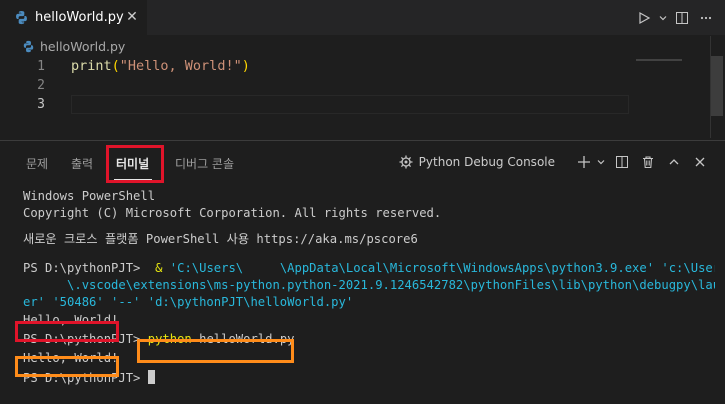 The image size is (725, 404). Describe the element at coordinates (27, 85) in the screenshot. I see `line-number-gutter: 1 2 3` at that location.